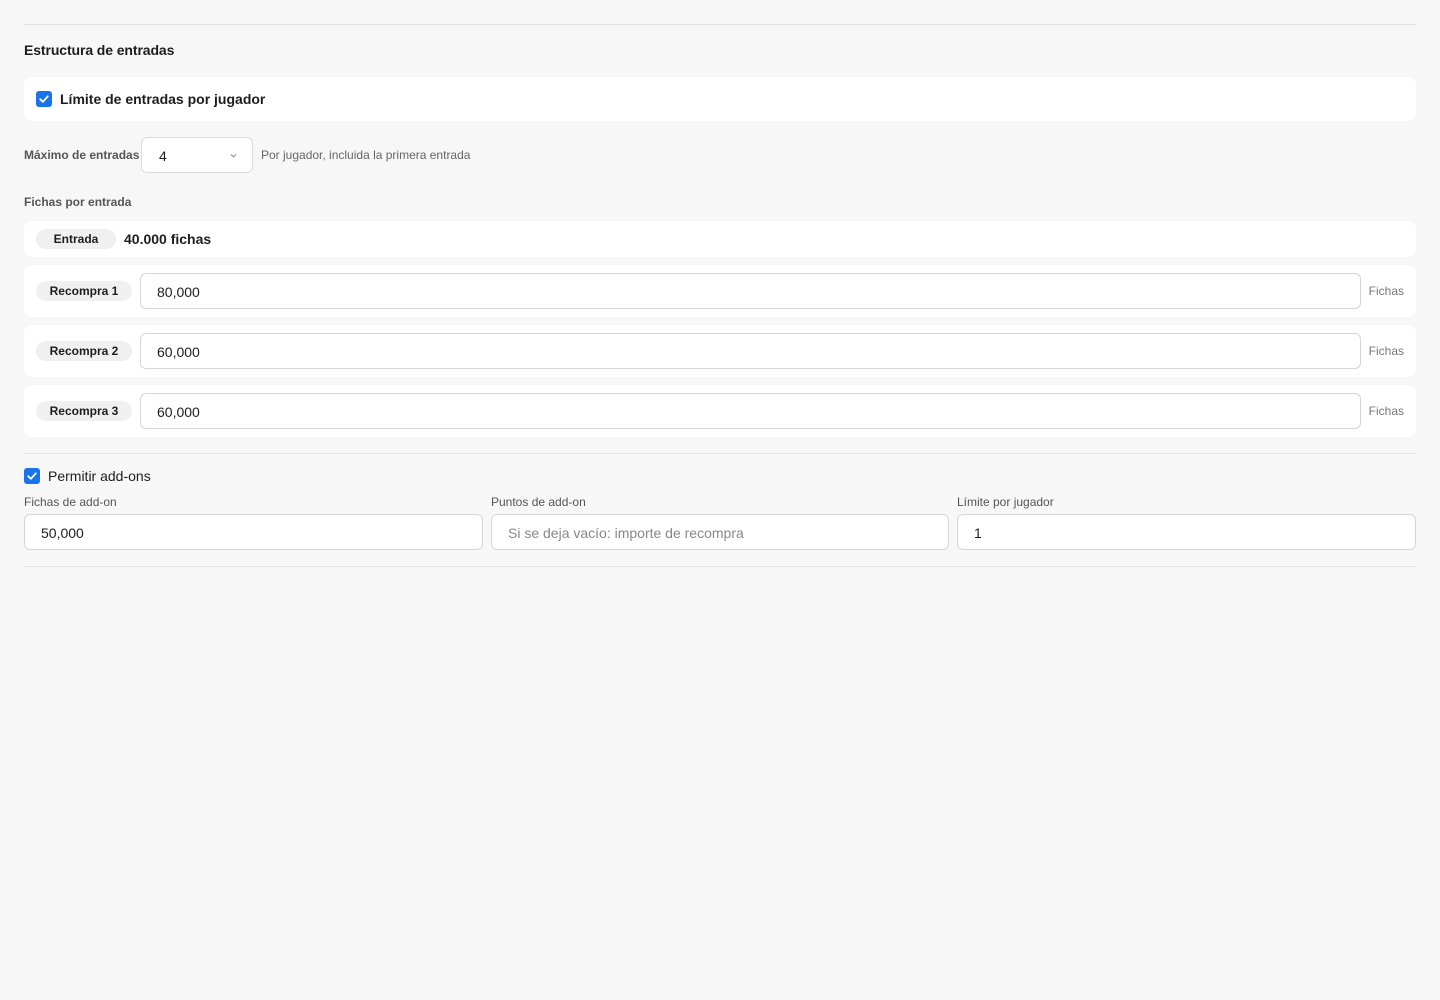  I want to click on rebuy-row-1: Recompra 1 80,000 Fichas, so click(720, 291).